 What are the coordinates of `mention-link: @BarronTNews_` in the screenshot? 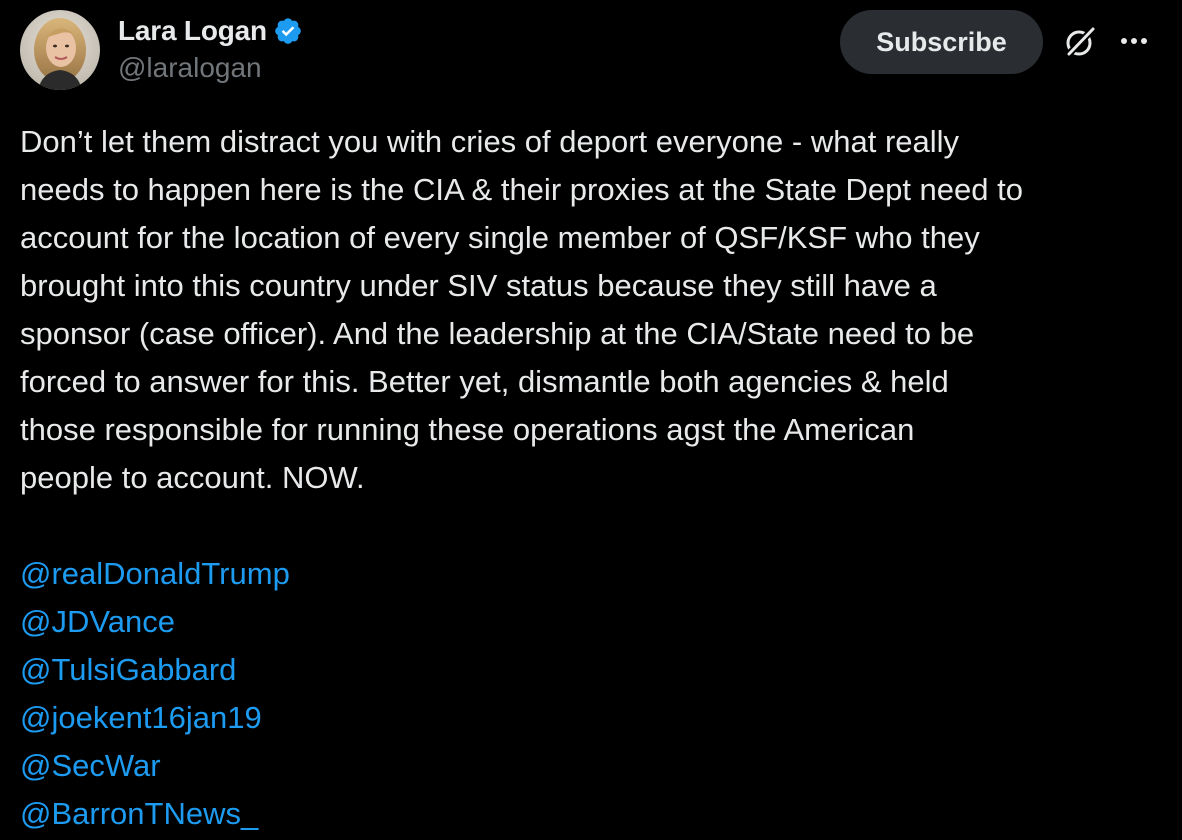 It's located at (139, 813).